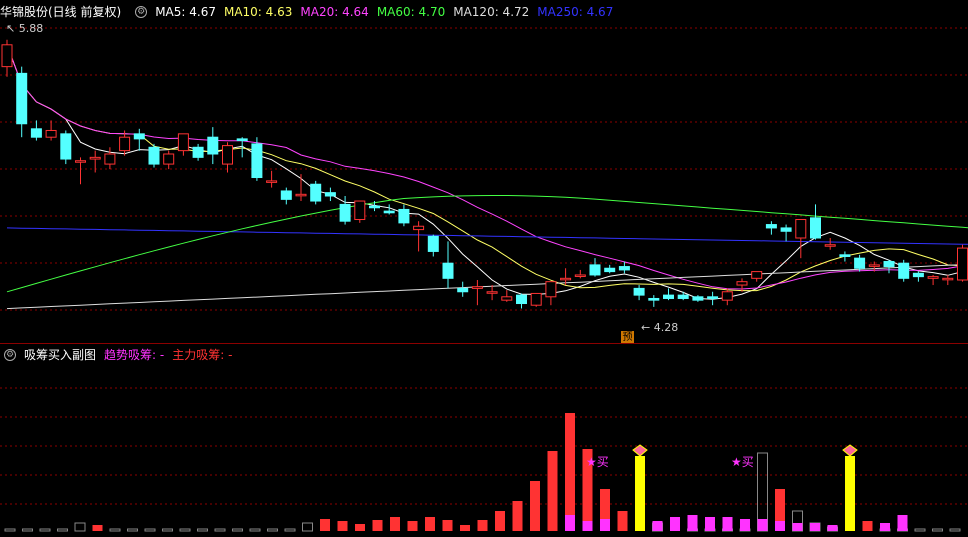 The height and width of the screenshot is (537, 968). I want to click on indicator-title: 吸筹买入副图, so click(60, 355).